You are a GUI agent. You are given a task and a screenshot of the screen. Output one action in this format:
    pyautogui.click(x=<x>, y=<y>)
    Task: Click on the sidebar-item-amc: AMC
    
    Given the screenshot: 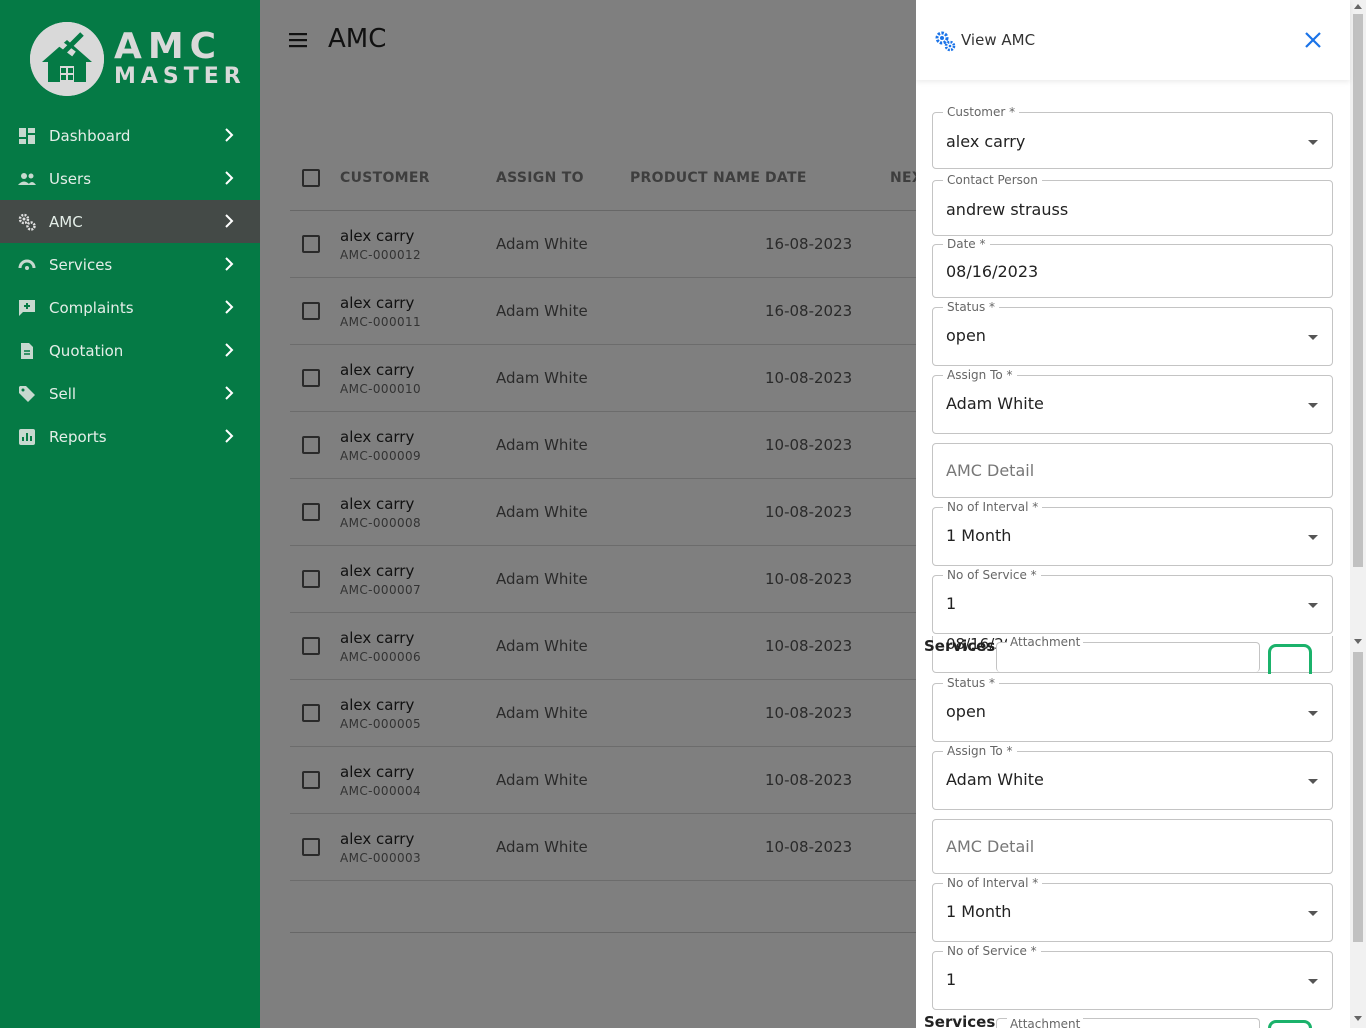 What is the action you would take?
    pyautogui.click(x=130, y=221)
    